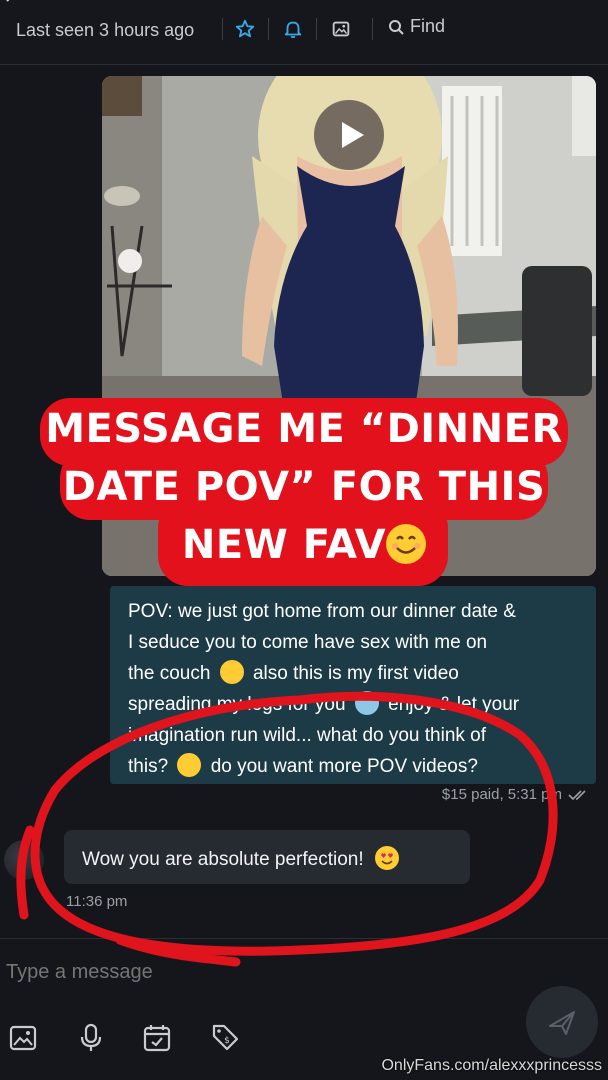 The height and width of the screenshot is (1080, 608). I want to click on caption-line: the couch also this is my first video, so click(358, 673).